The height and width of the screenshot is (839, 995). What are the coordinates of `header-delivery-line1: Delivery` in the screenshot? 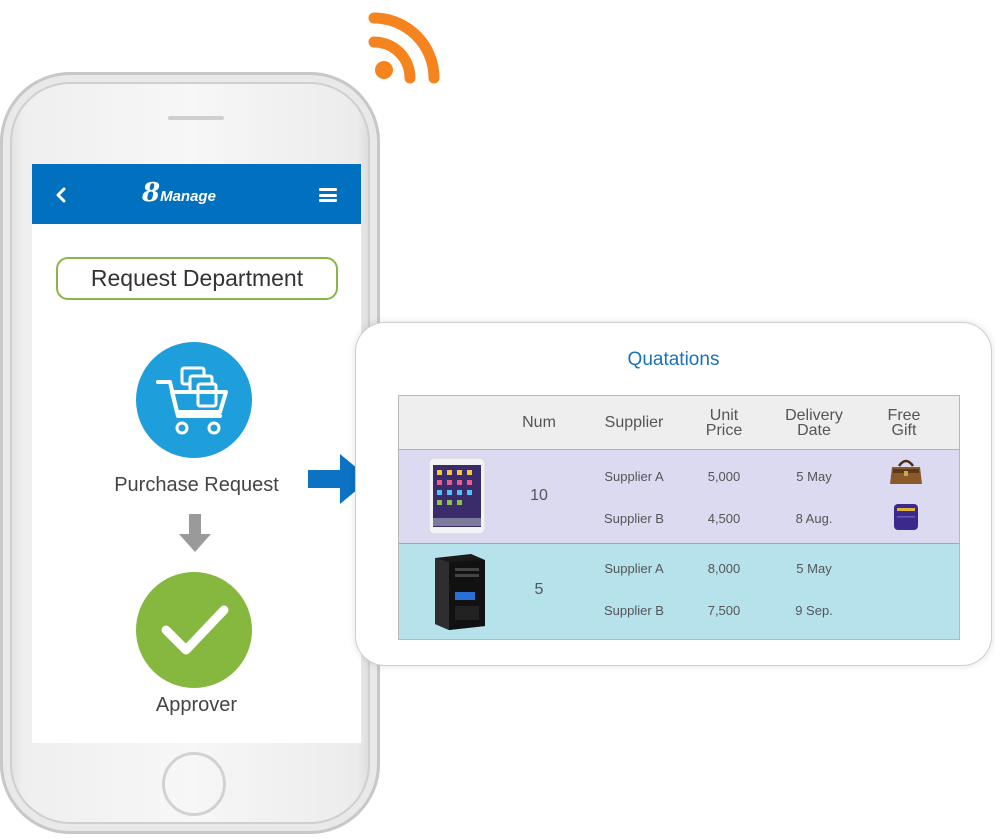 It's located at (814, 415).